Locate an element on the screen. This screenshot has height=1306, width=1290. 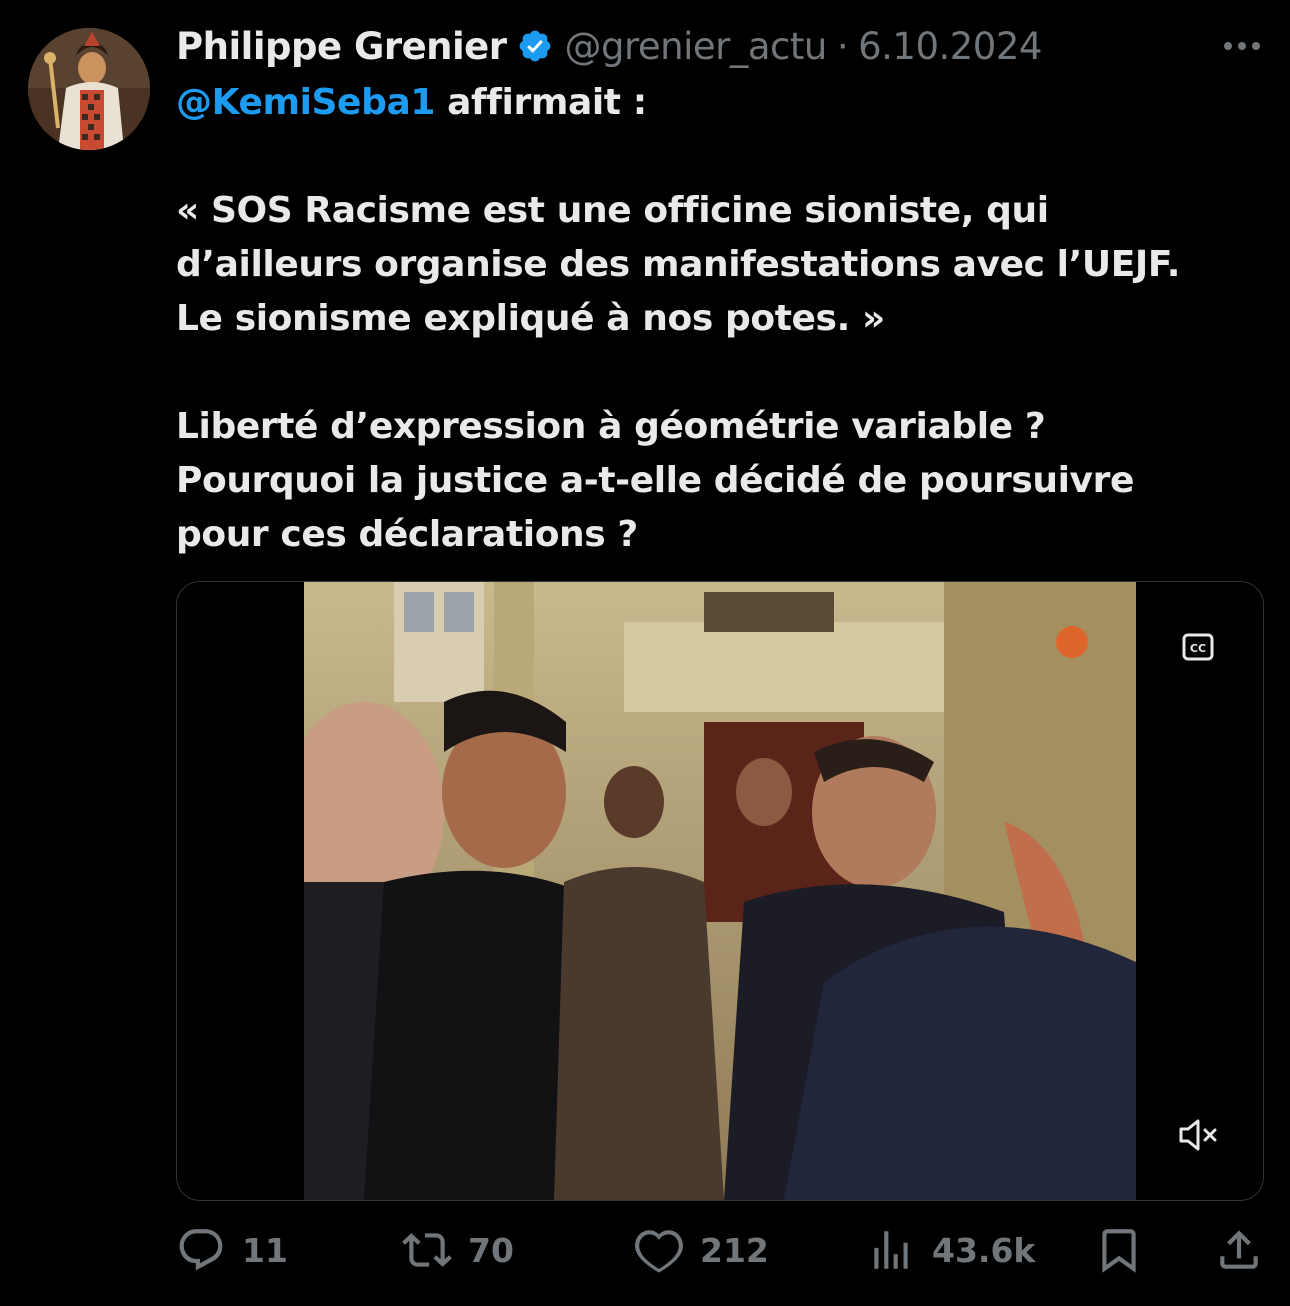
captions-icon: CC is located at coordinates (1198, 647).